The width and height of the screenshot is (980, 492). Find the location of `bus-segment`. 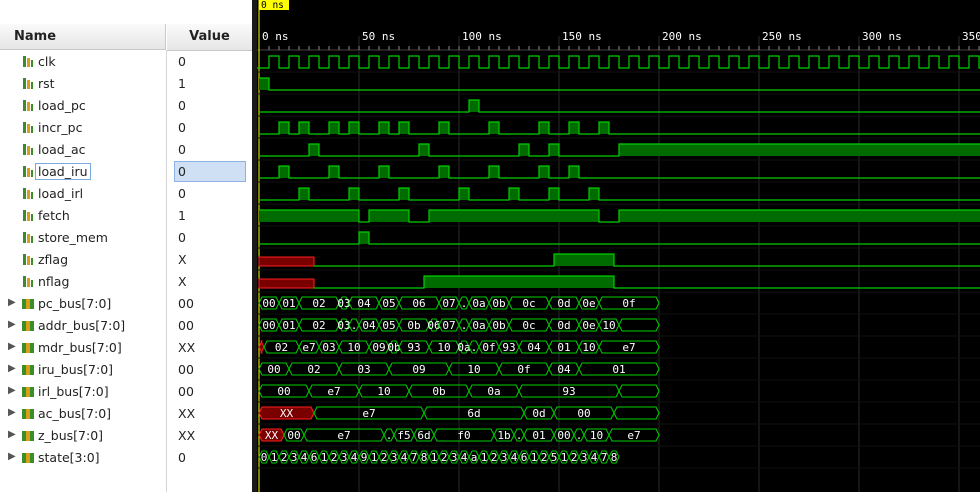

bus-segment is located at coordinates (636, 413).